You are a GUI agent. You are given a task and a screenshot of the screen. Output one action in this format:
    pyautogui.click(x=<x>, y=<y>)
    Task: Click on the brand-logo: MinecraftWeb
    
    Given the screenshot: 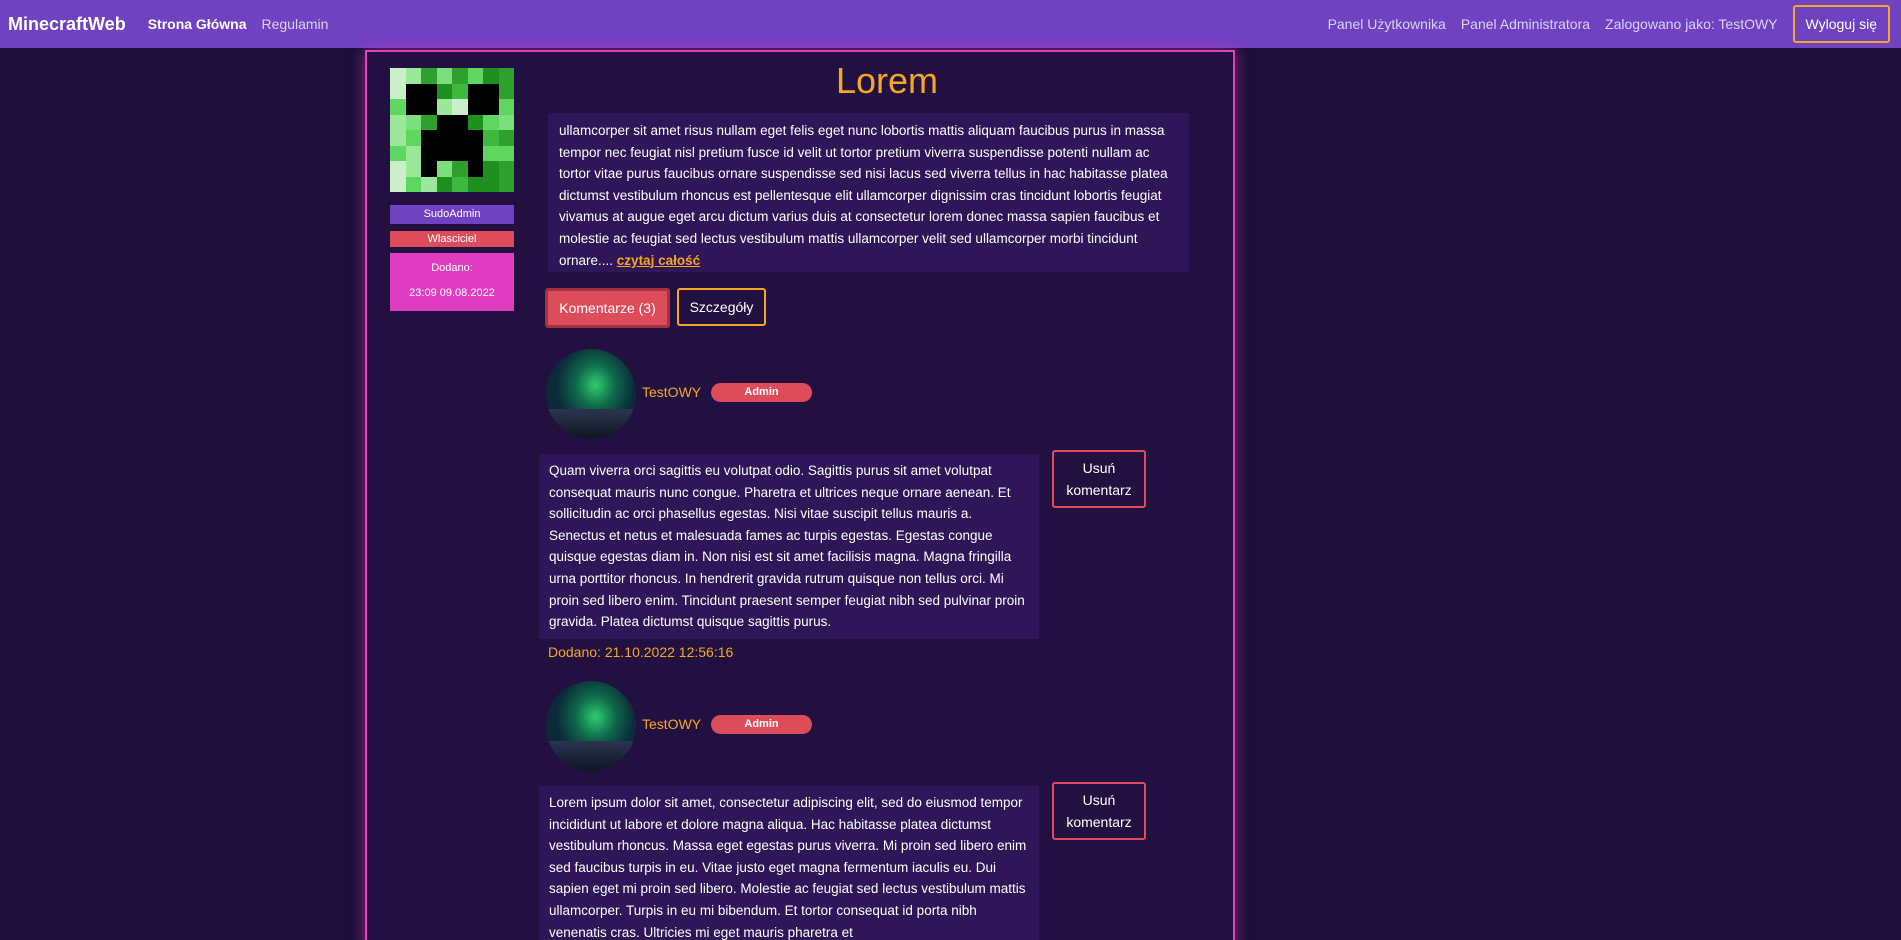 What is the action you would take?
    pyautogui.click(x=67, y=24)
    